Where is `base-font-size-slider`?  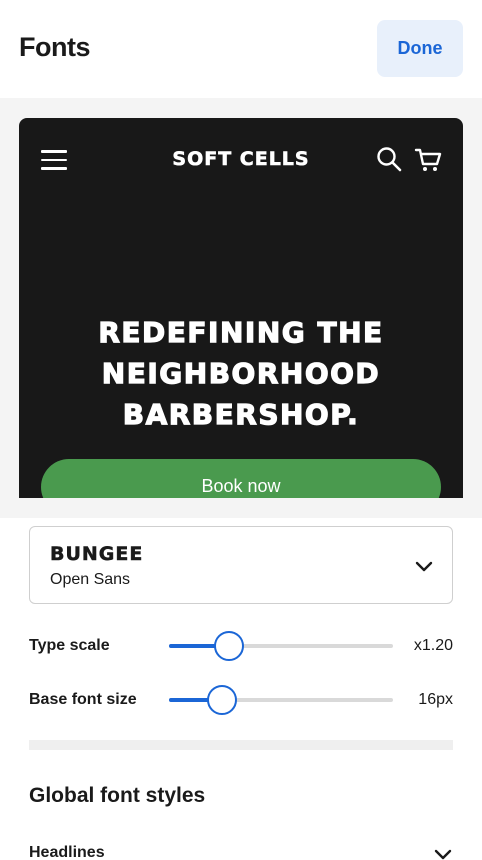 base-font-size-slider is located at coordinates (281, 700).